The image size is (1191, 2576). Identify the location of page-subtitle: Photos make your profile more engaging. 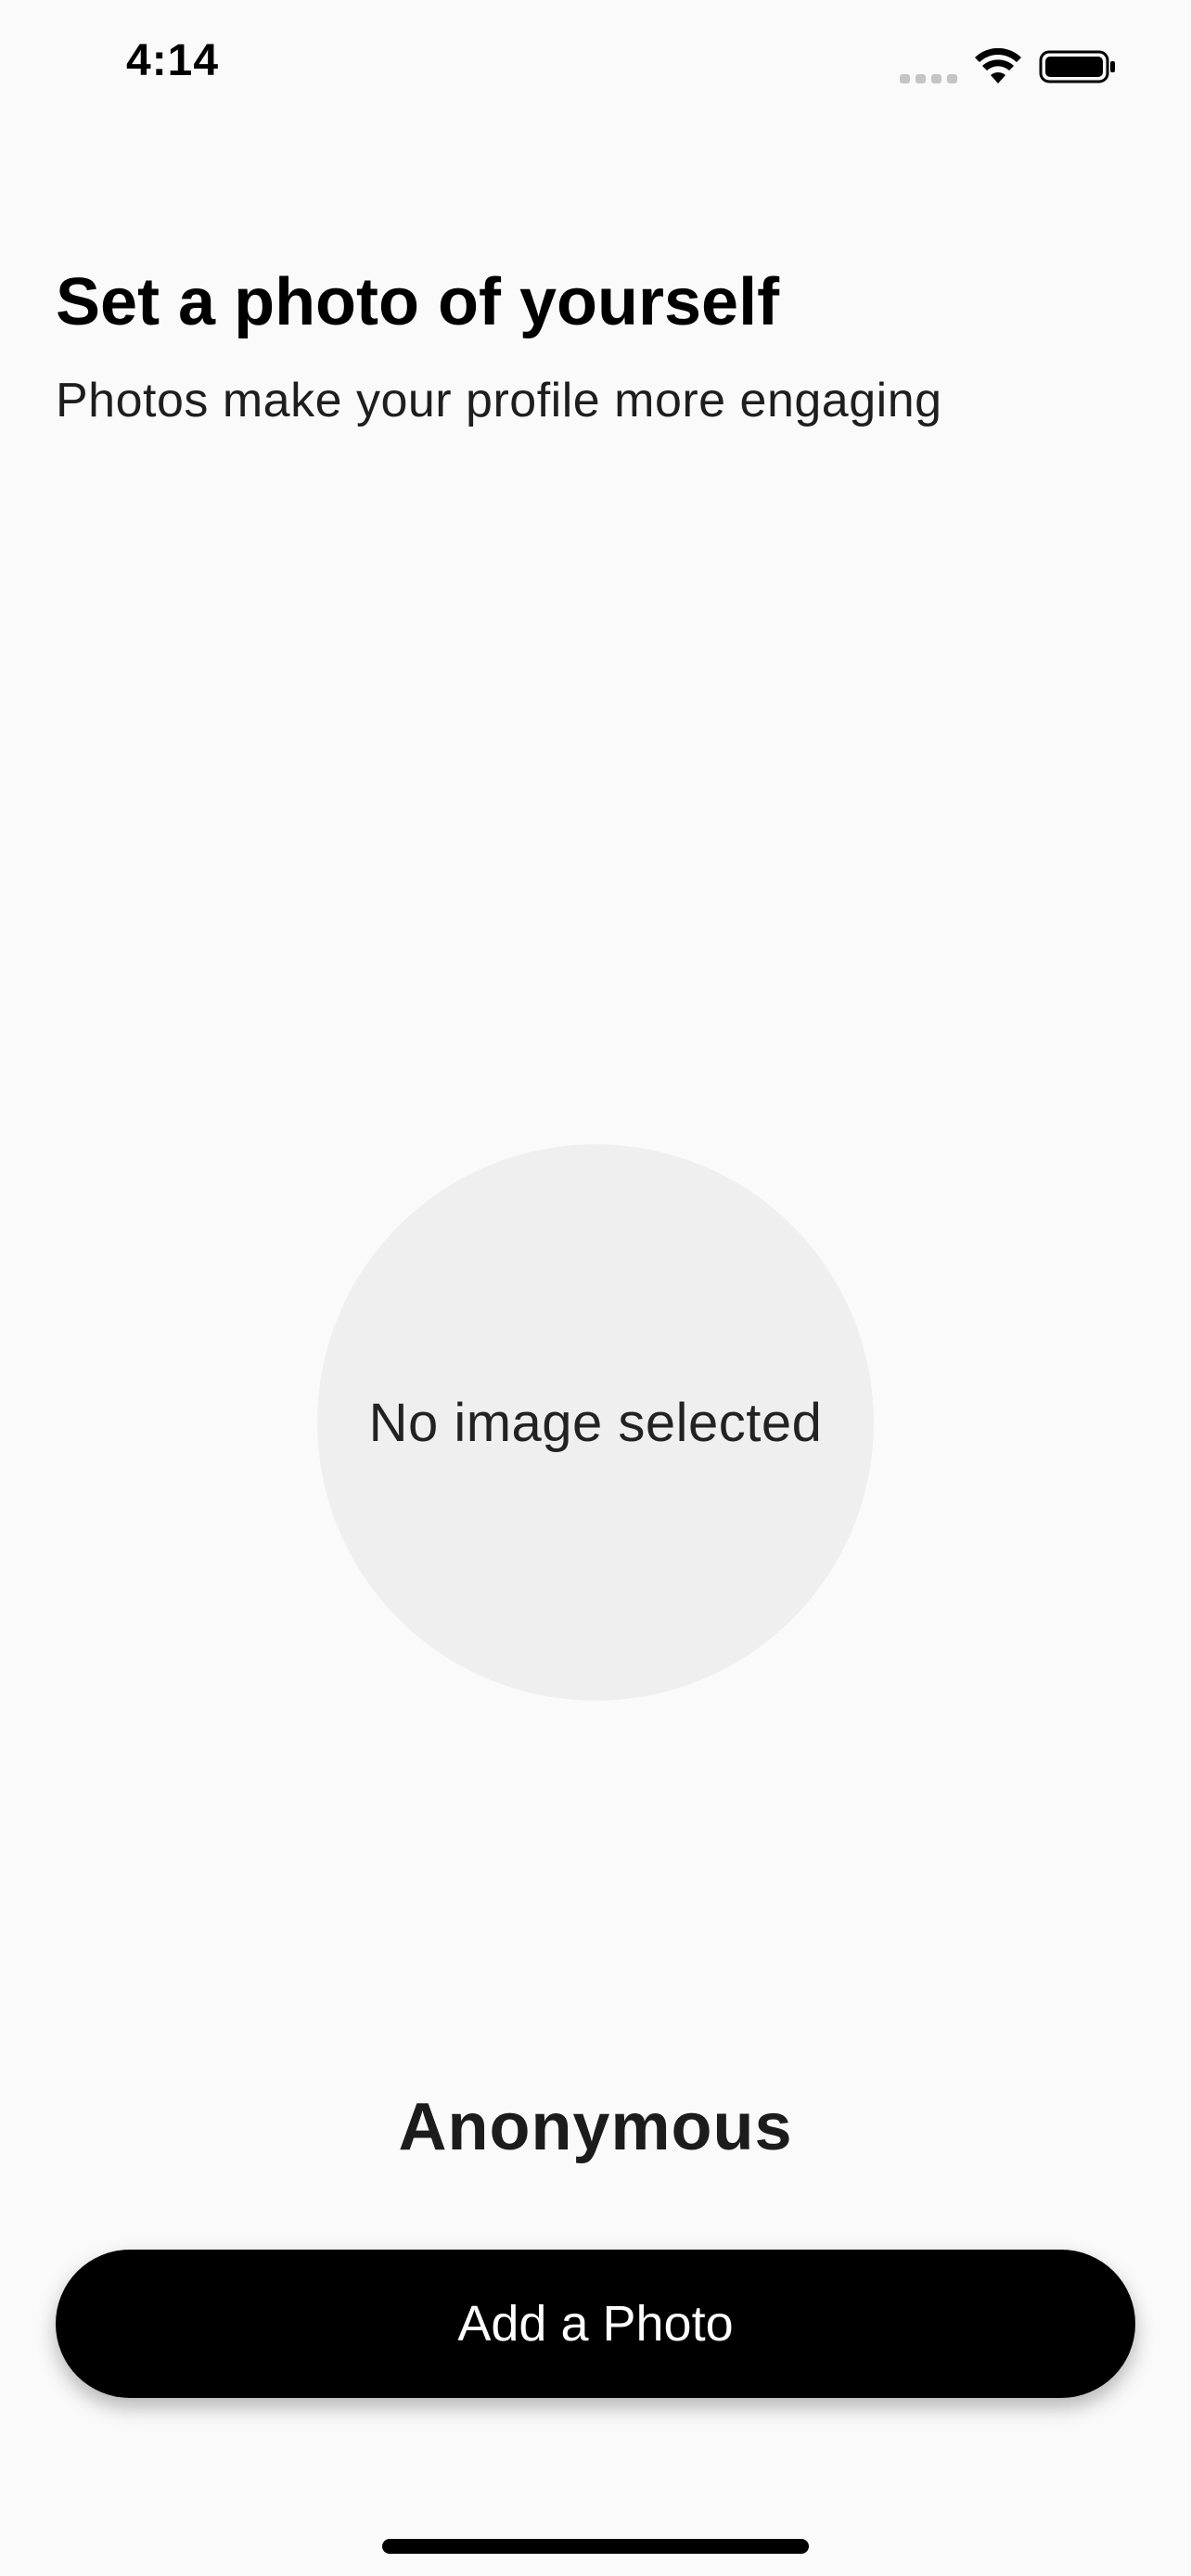
(499, 400).